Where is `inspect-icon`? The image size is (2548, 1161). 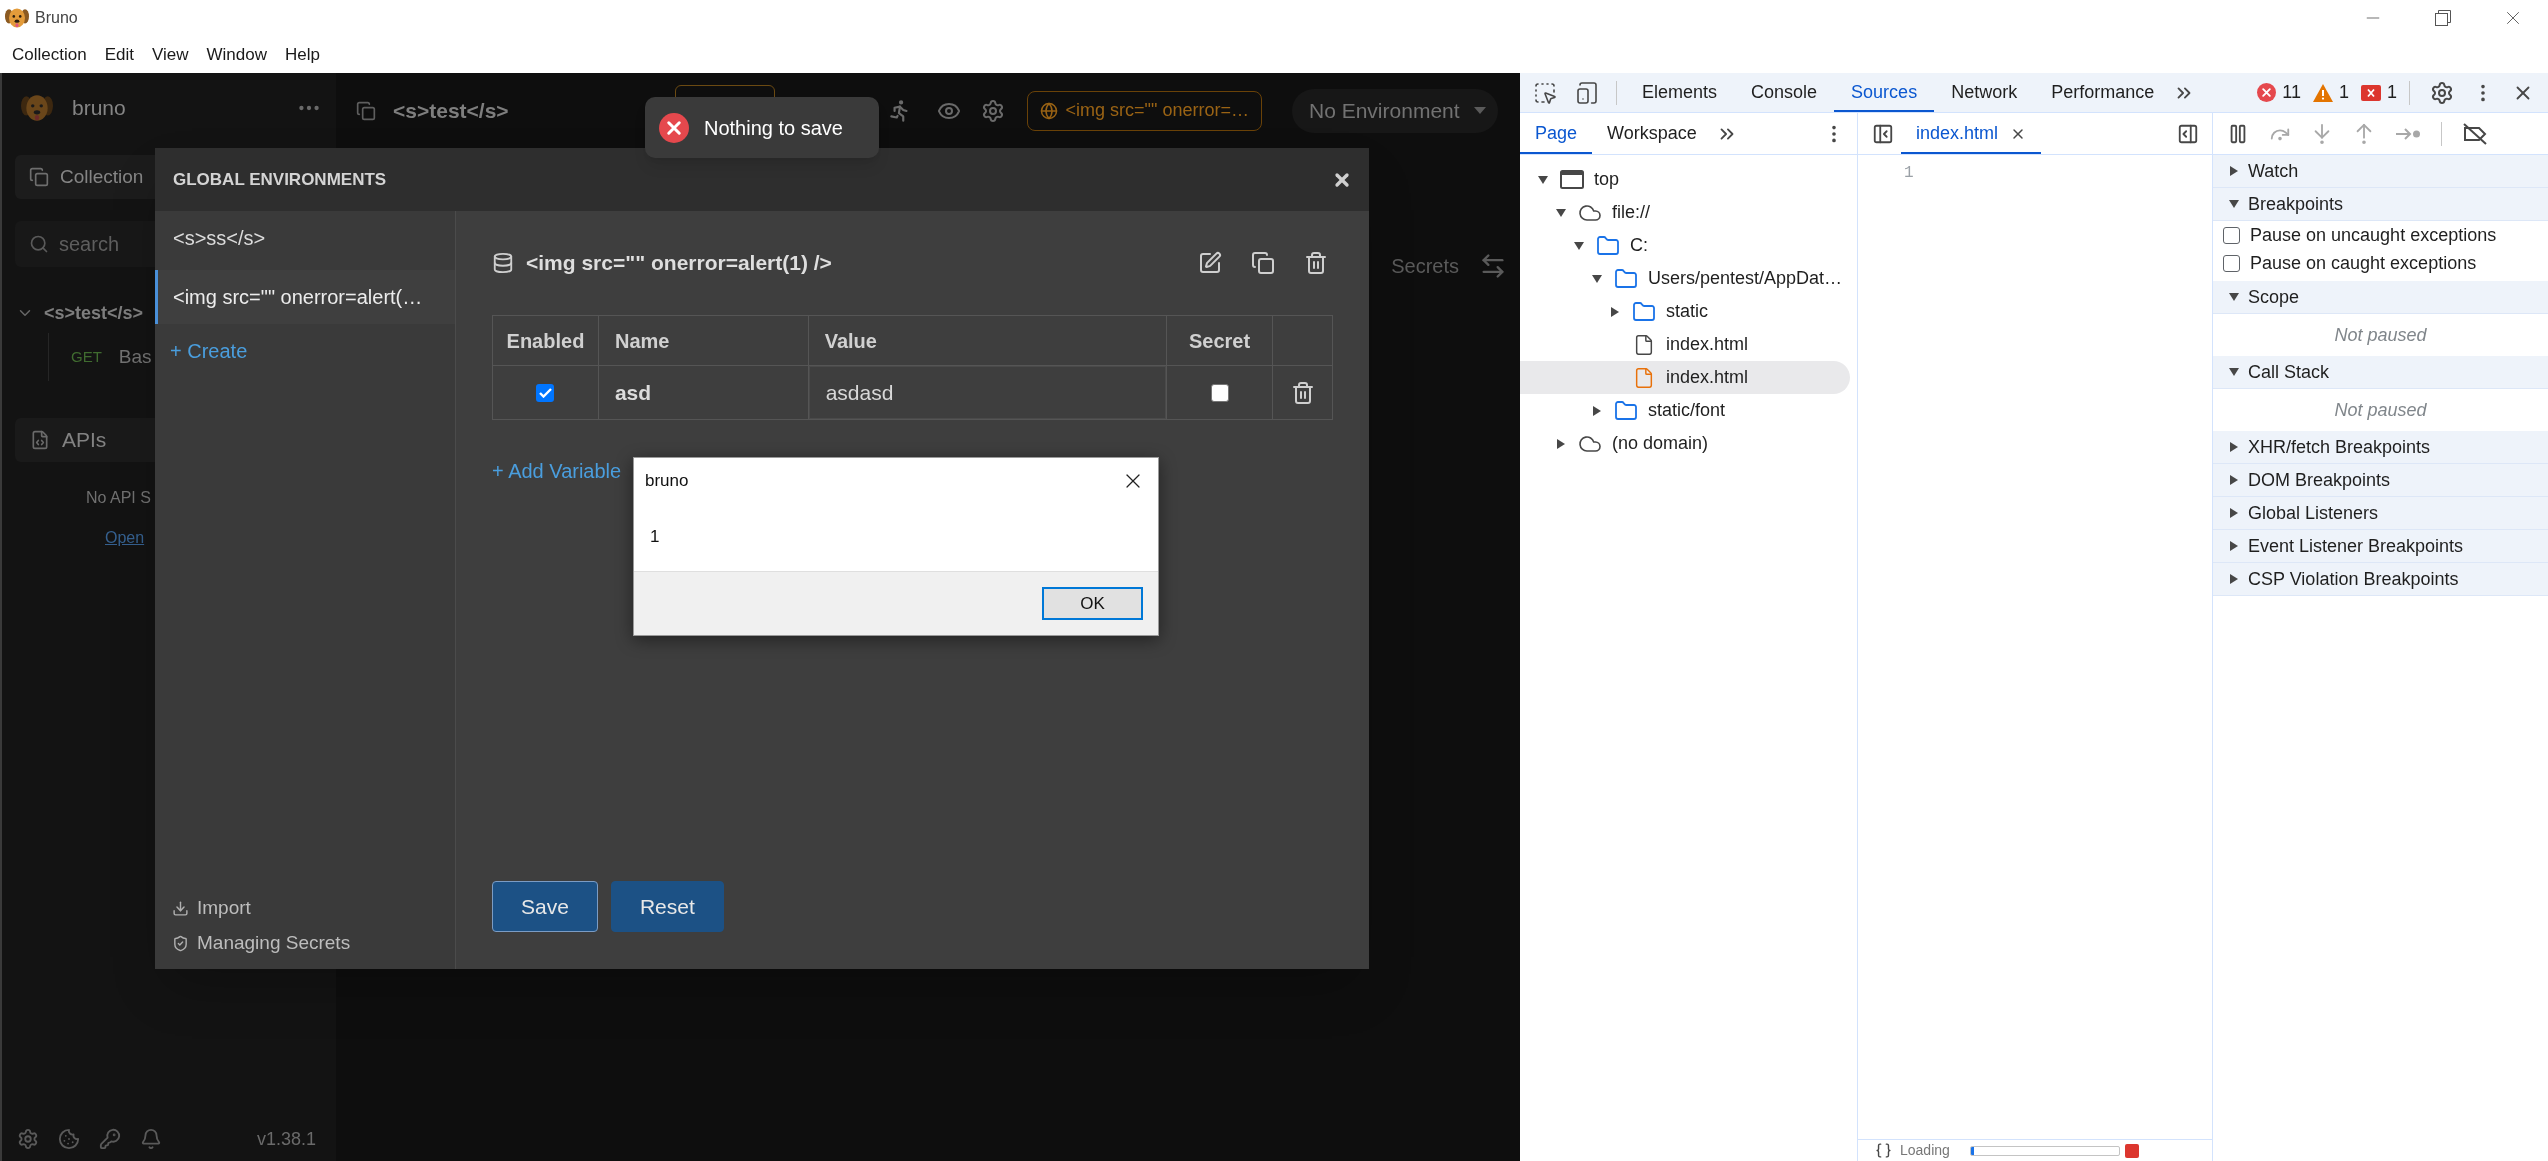
inspect-icon is located at coordinates (1545, 92).